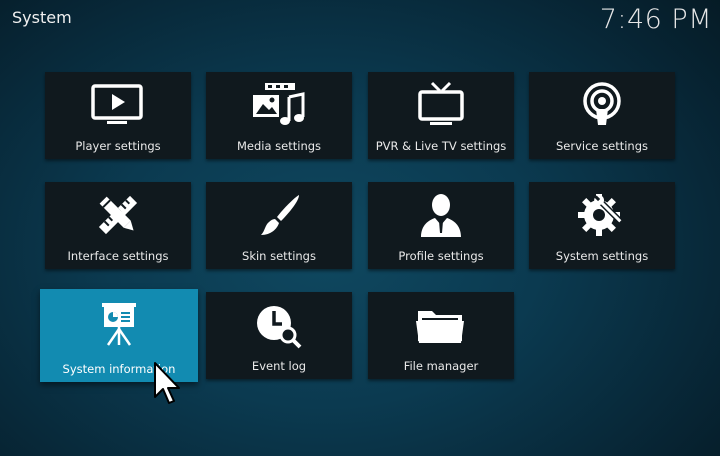 This screenshot has width=720, height=456. I want to click on tile-pvr-live-tv-settings: PVR & Live TV settings, so click(441, 115).